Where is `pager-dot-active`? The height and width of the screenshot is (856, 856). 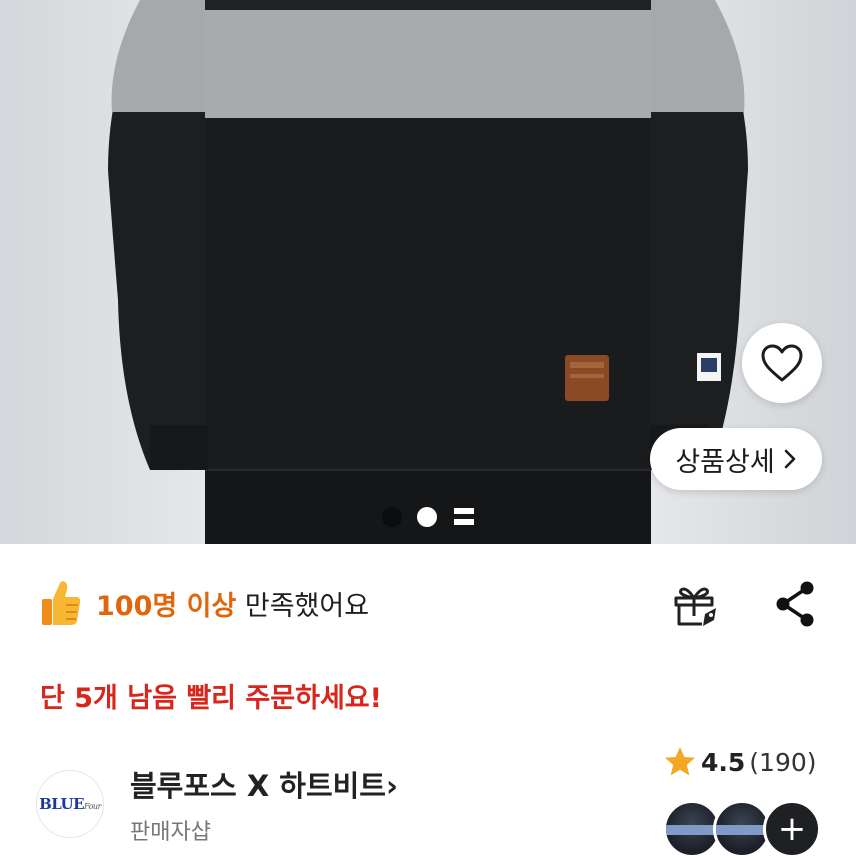
pager-dot-active is located at coordinates (427, 517).